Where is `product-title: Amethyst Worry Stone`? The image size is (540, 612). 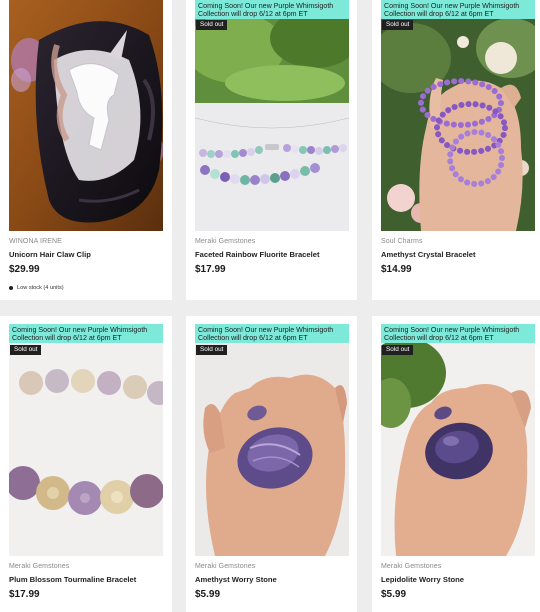 product-title: Amethyst Worry Stone is located at coordinates (236, 579).